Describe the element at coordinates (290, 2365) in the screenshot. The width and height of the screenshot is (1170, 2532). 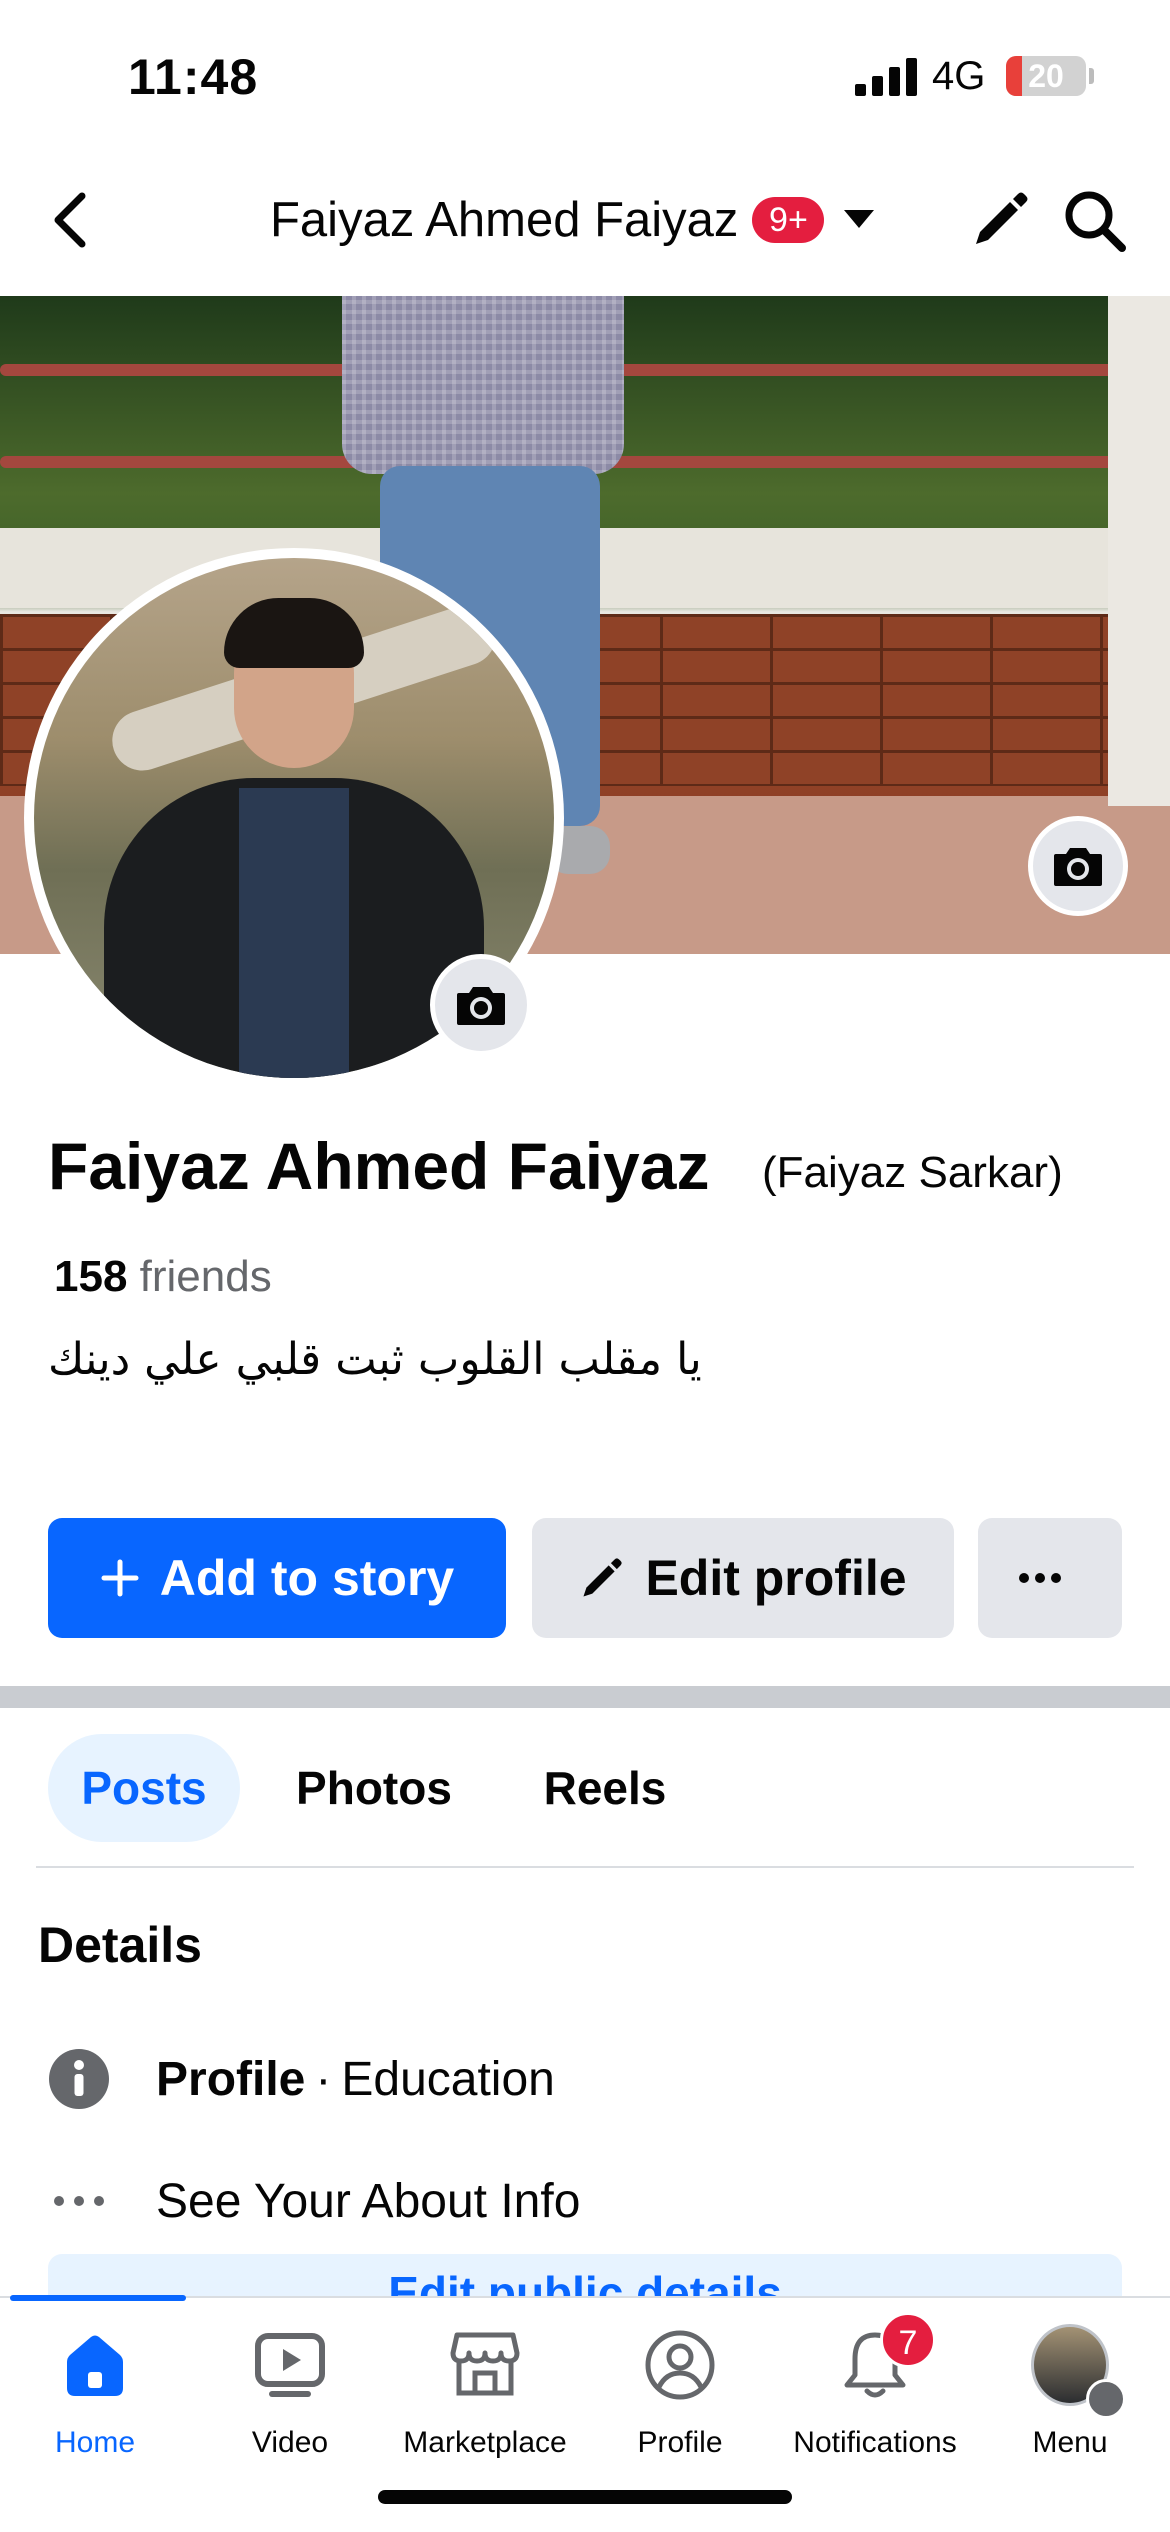
I see `video-icon` at that location.